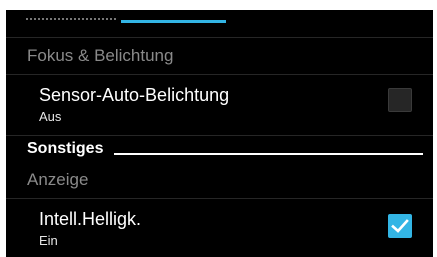  Describe the element at coordinates (65, 148) in the screenshot. I see `section-title: Sonstiges` at that location.